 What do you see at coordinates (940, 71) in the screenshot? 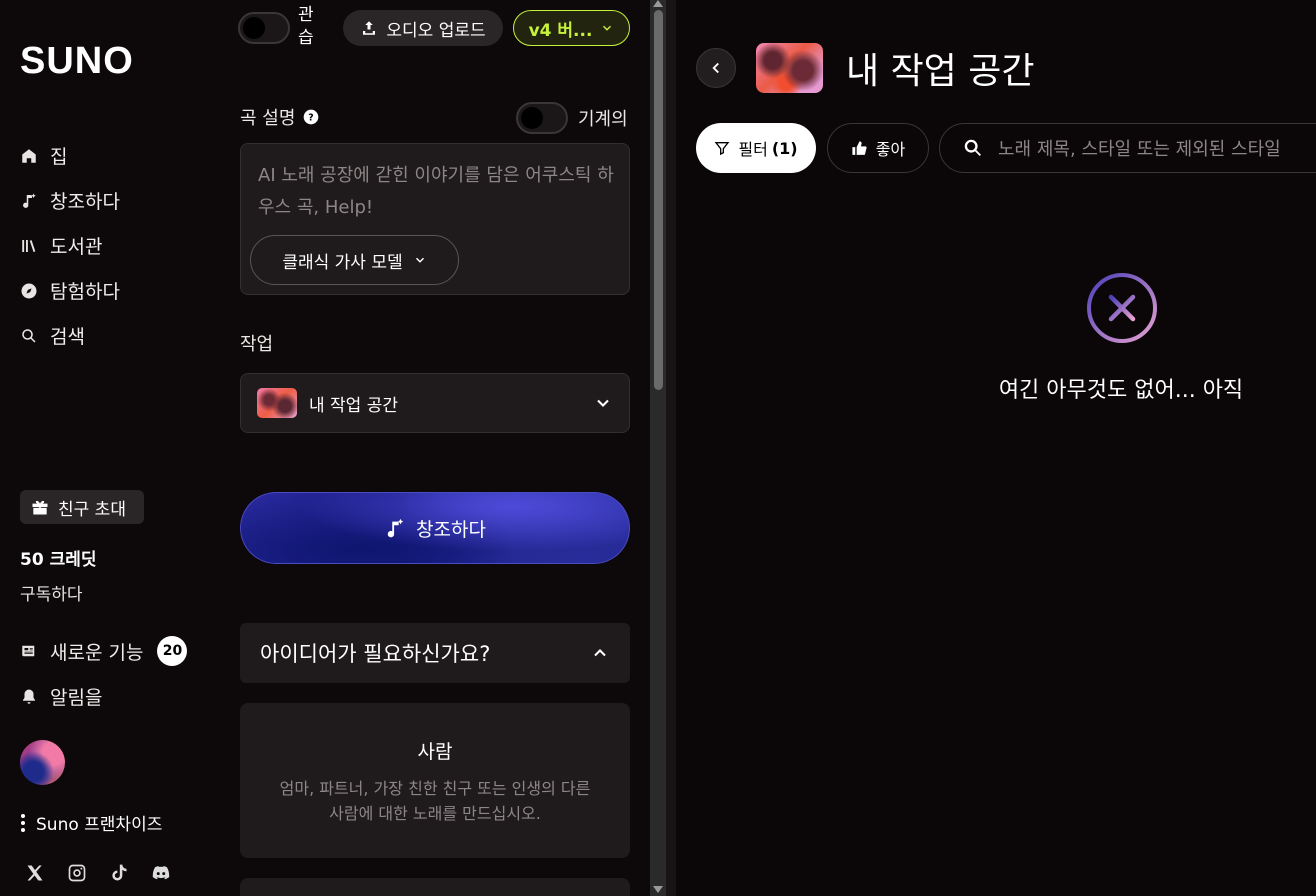
I see `workspace-title: 내 작업 공간` at bounding box center [940, 71].